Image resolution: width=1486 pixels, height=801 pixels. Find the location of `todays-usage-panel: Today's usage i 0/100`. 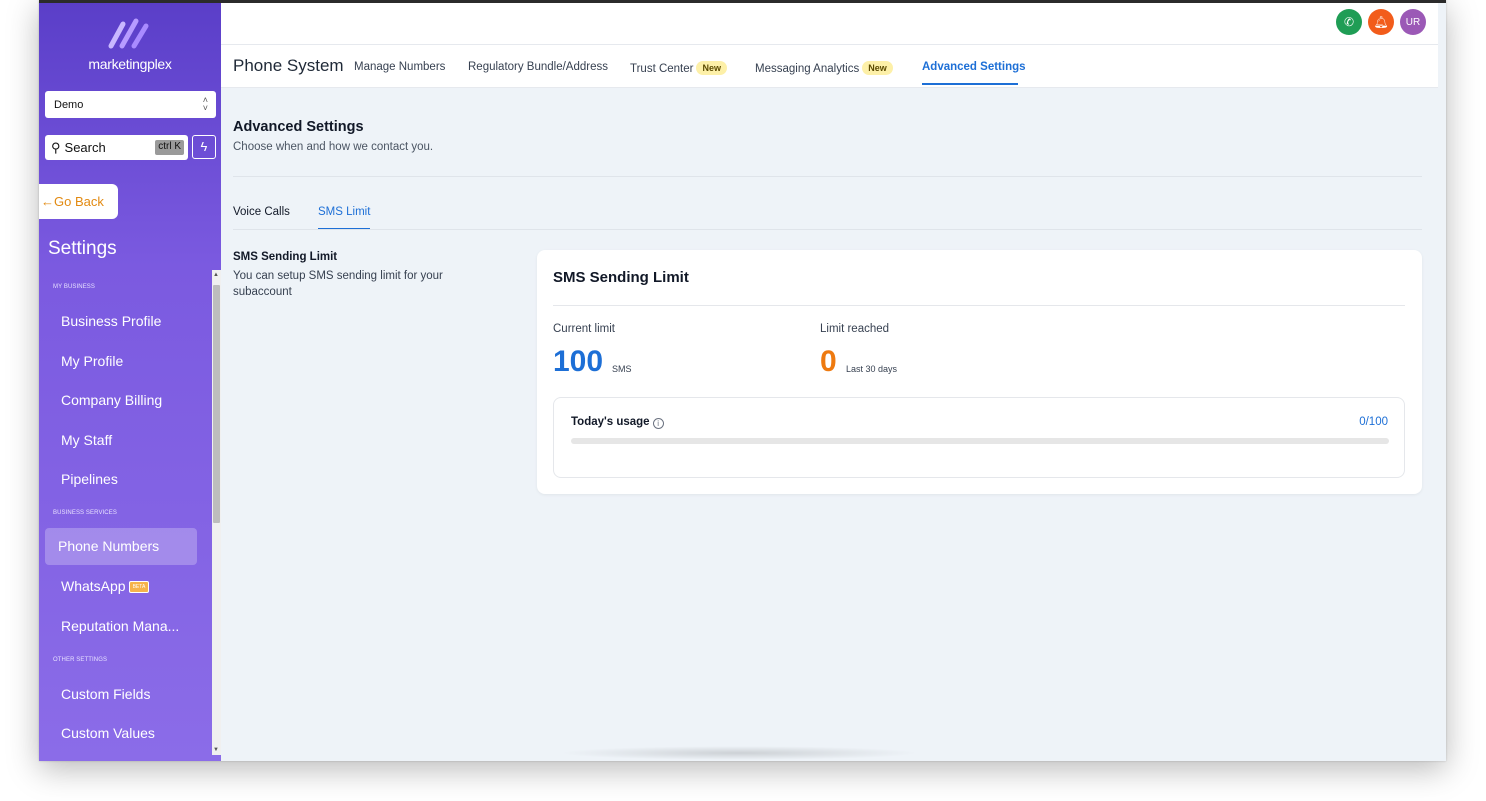

todays-usage-panel: Today's usage i 0/100 is located at coordinates (979, 437).